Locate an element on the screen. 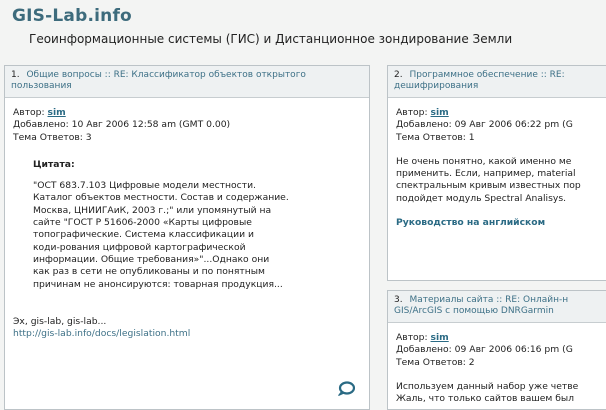 This screenshot has width=606, height=410. body-line: подойдет модуль Spectral Analisys. is located at coordinates (481, 198).